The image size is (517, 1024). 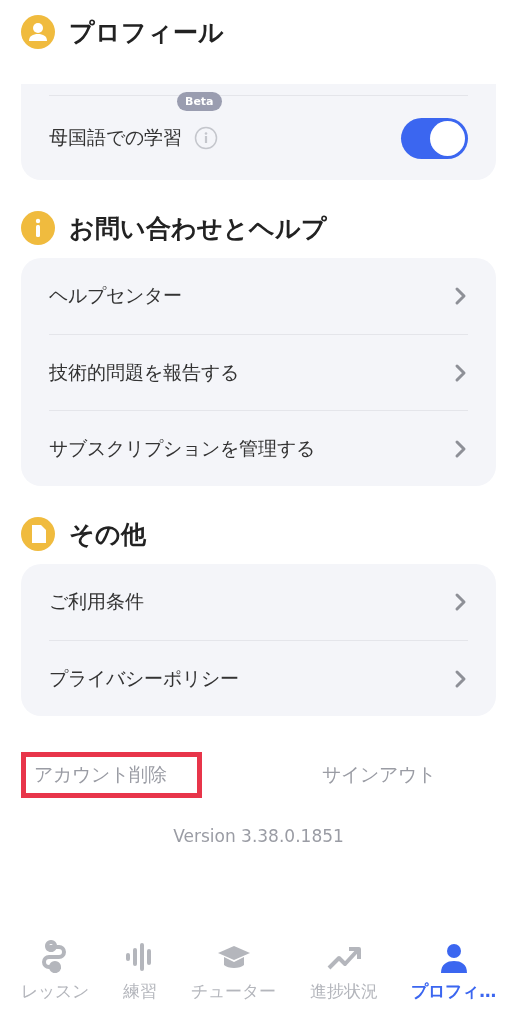 I want to click on account-link: アカウント削除, so click(x=111, y=775).